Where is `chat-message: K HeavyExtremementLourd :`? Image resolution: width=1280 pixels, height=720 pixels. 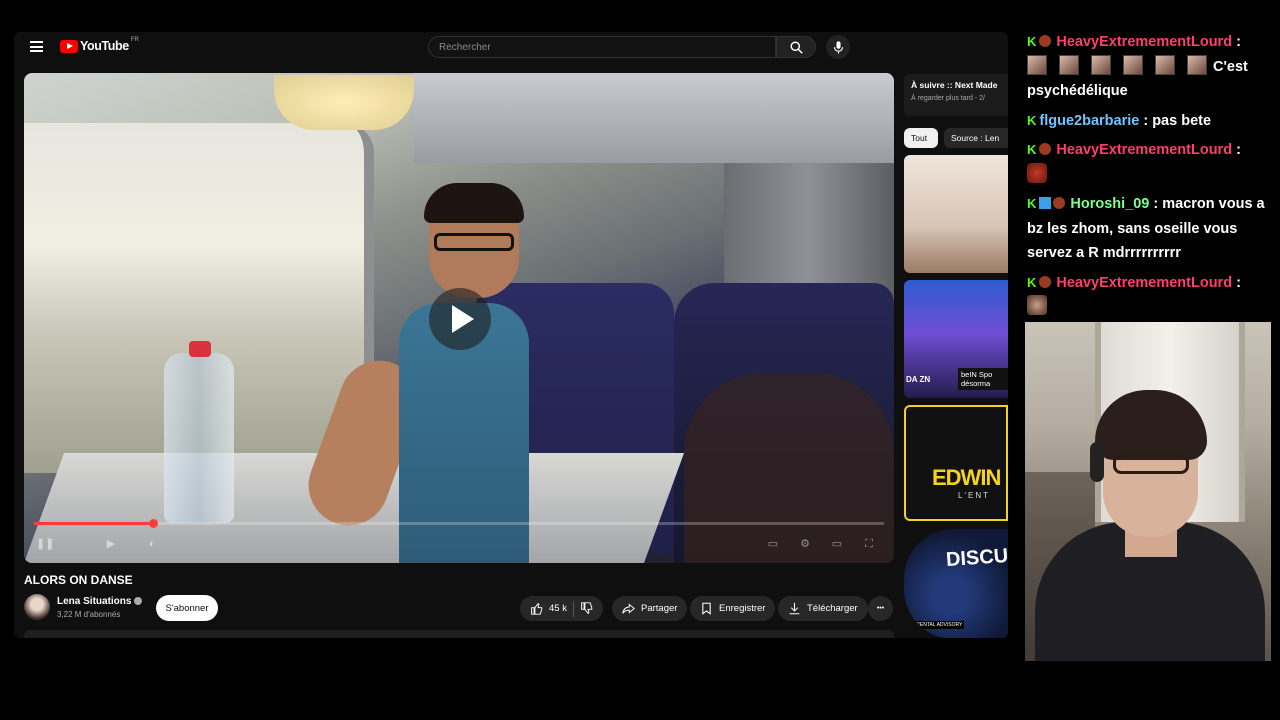
chat-message: K HeavyExtremementLourd : is located at coordinates (1153, 162).